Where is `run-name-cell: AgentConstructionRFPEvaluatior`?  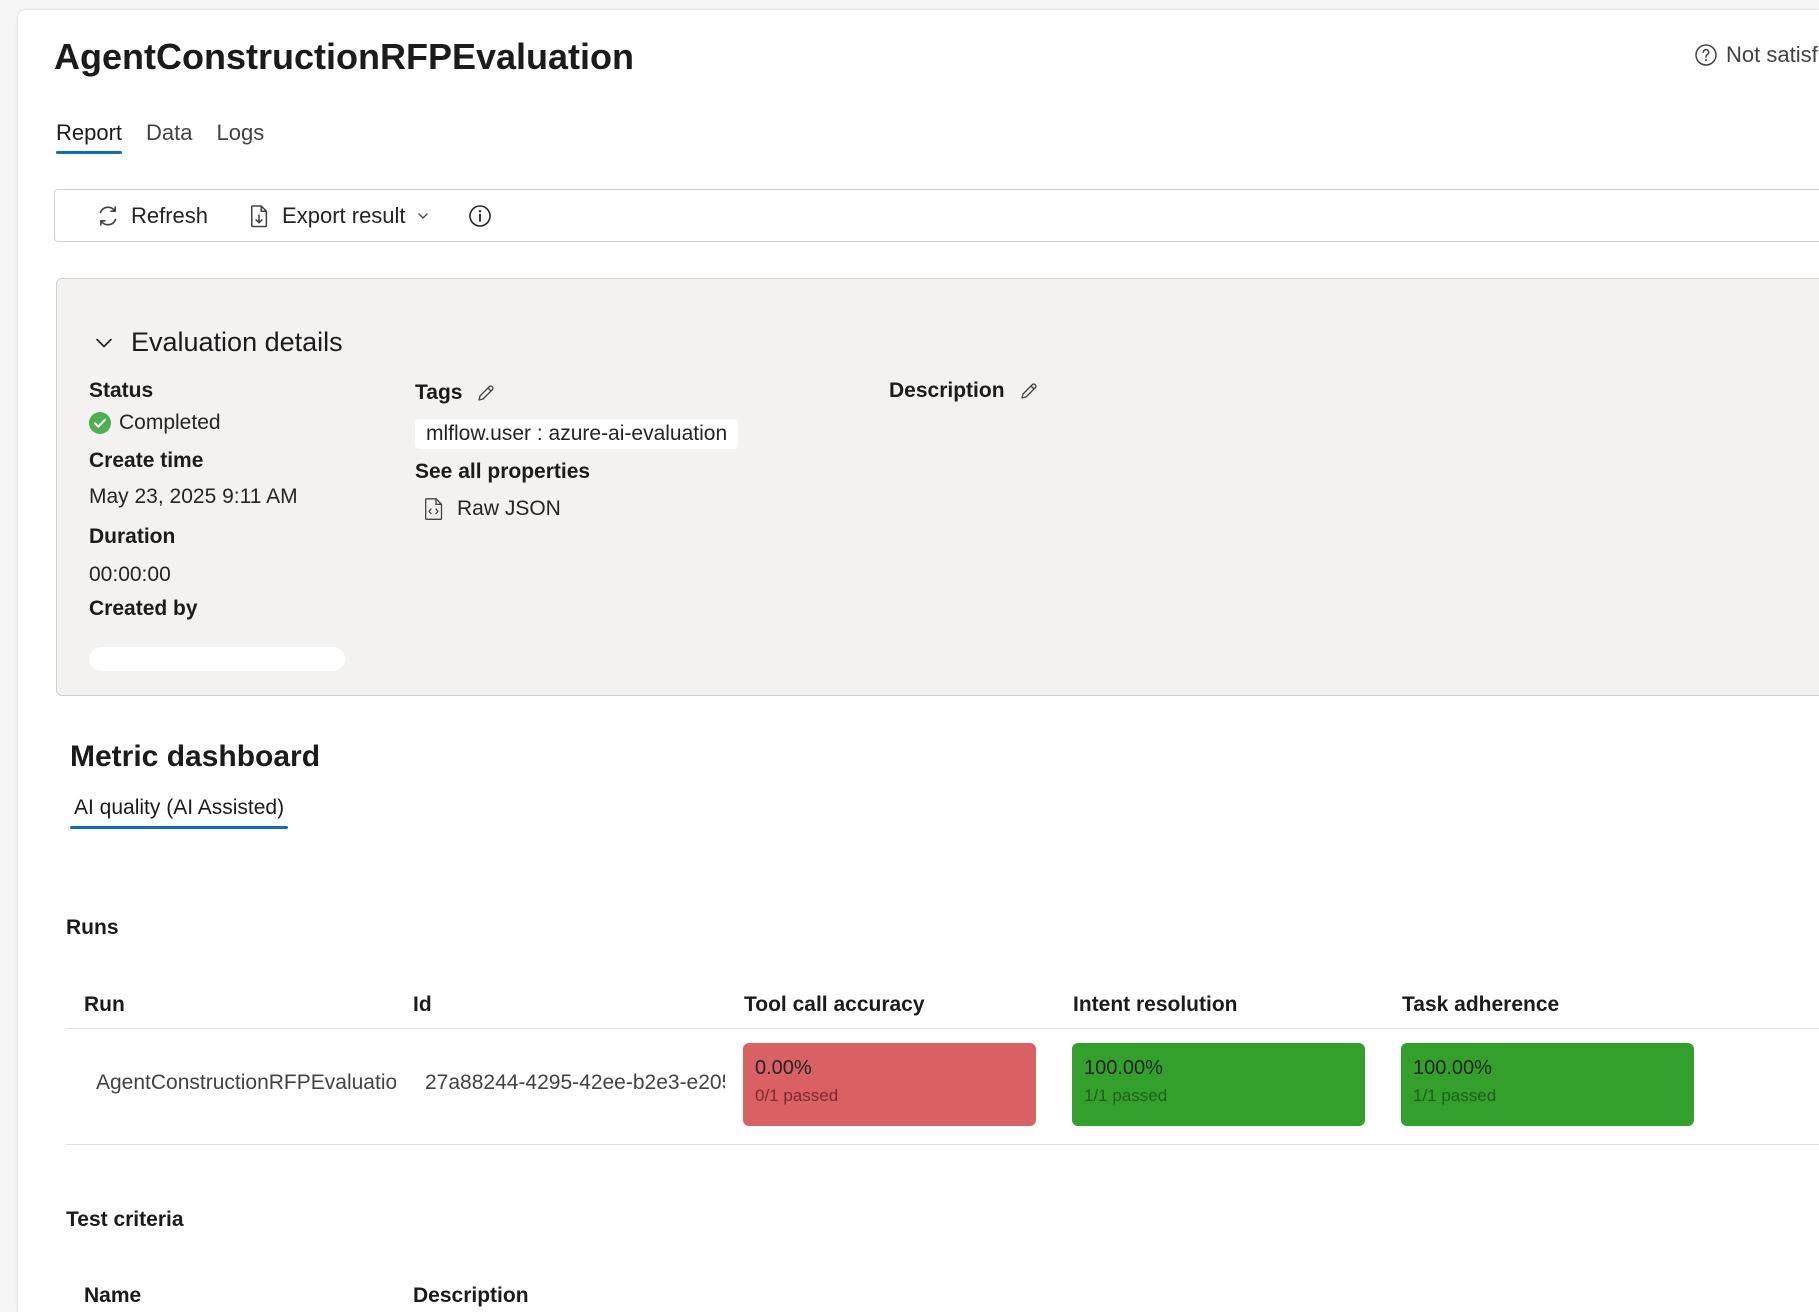 run-name-cell: AgentConstructionRFPEvaluatior is located at coordinates (246, 1083).